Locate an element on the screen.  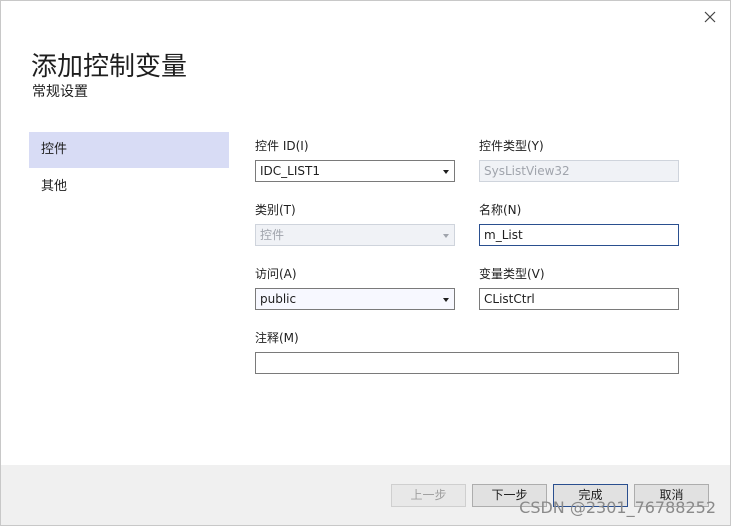
control-type-value: SysListView32 is located at coordinates (527, 171).